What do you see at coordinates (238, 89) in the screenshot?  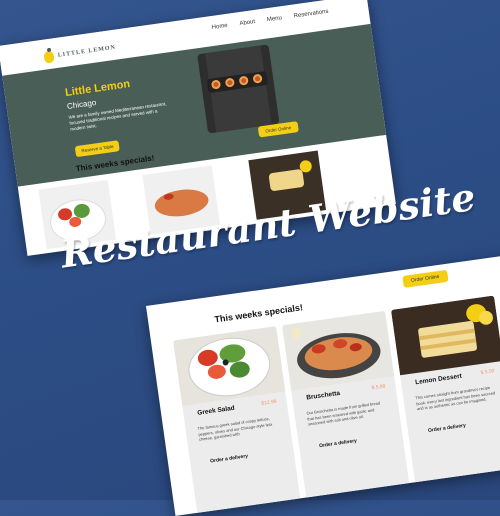 I see `hero-image` at bounding box center [238, 89].